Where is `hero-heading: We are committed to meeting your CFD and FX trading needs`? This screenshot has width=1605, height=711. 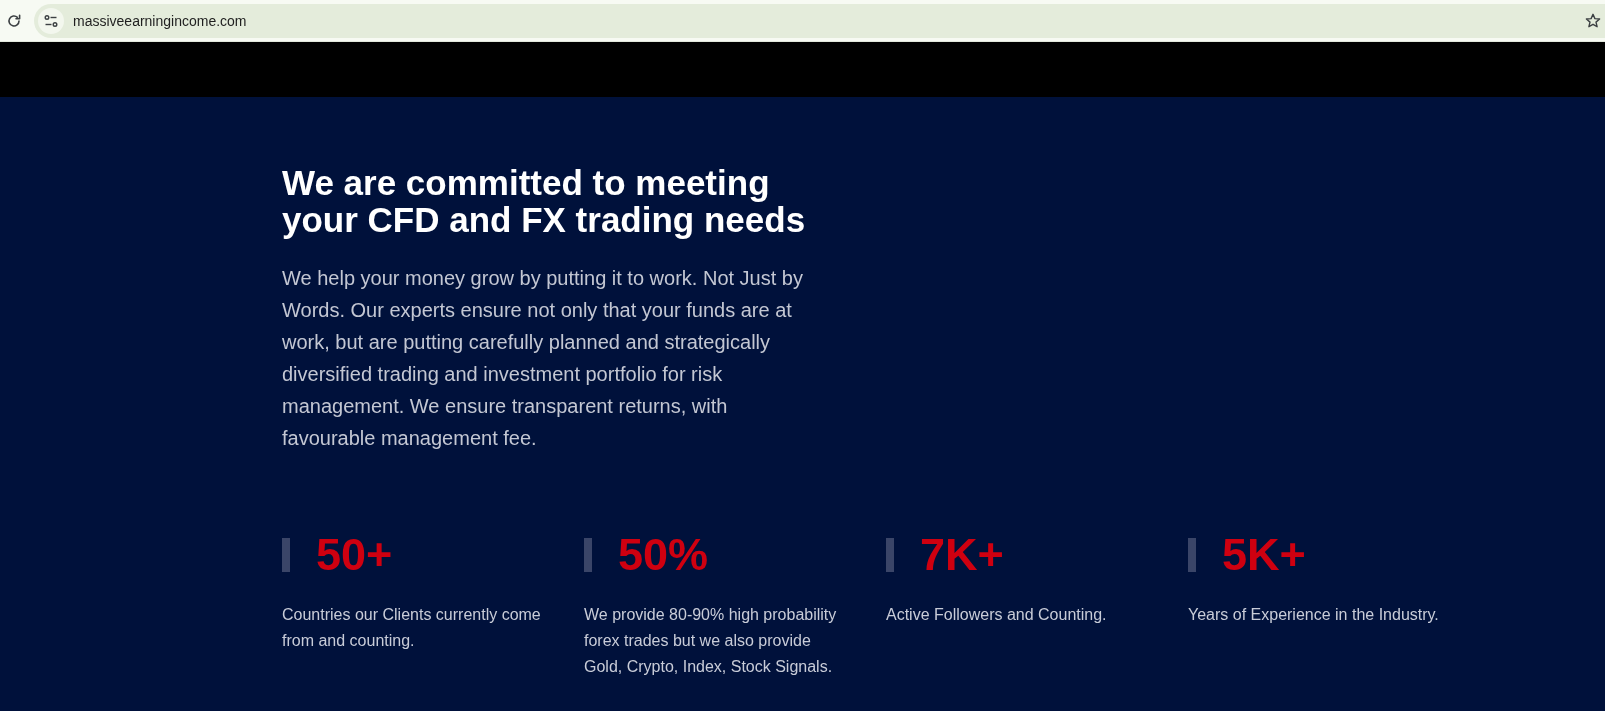
hero-heading: We are committed to meeting your CFD and FX trading needs is located at coordinates (544, 201).